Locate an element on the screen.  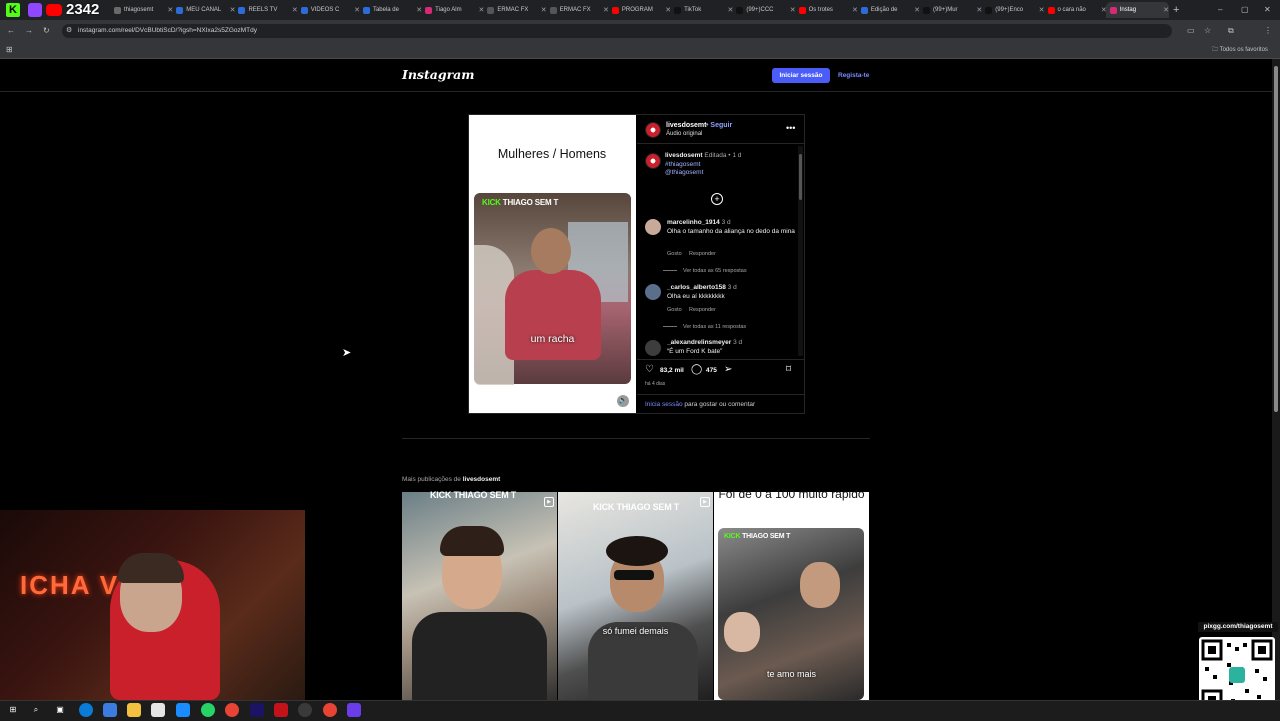
instagram-header is located at coordinates (636, 75).